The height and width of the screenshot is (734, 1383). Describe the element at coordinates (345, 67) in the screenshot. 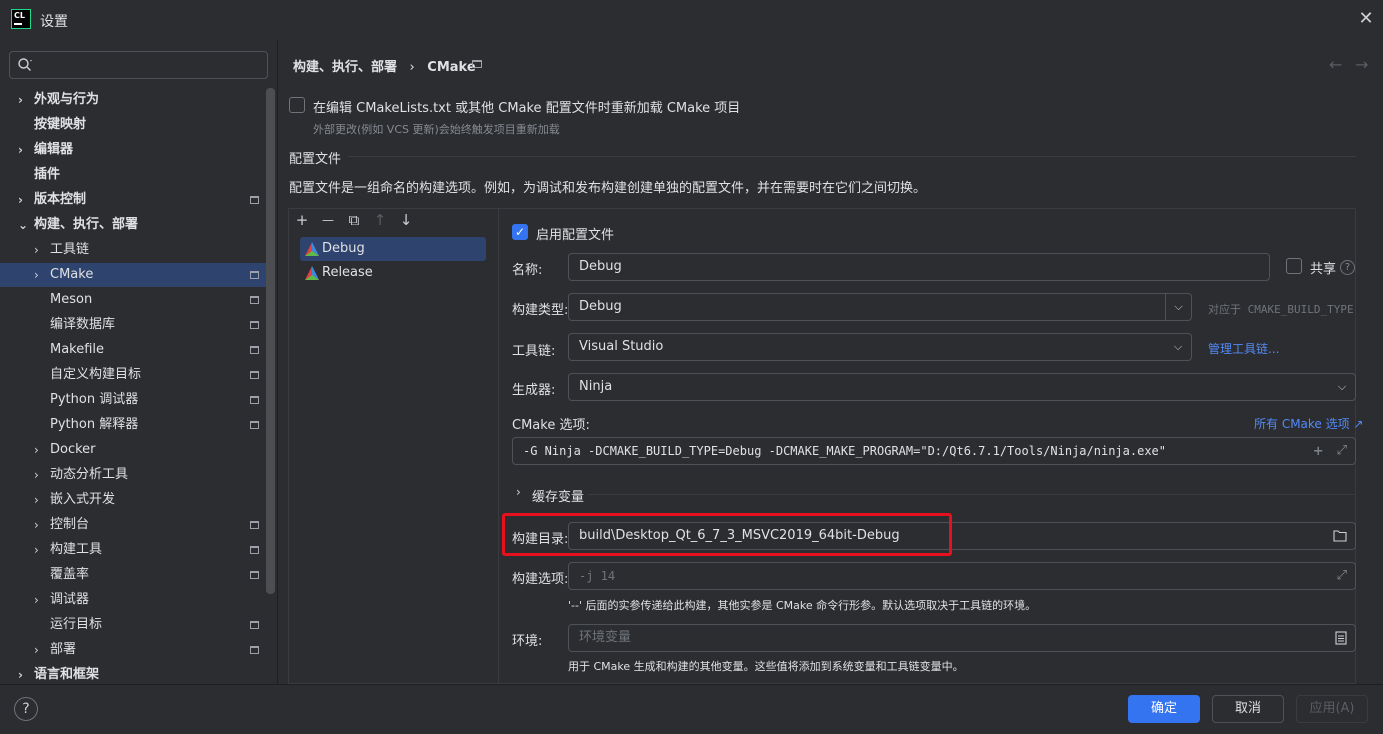

I see `breadcrumb-parent: 构建、执行、部署` at that location.